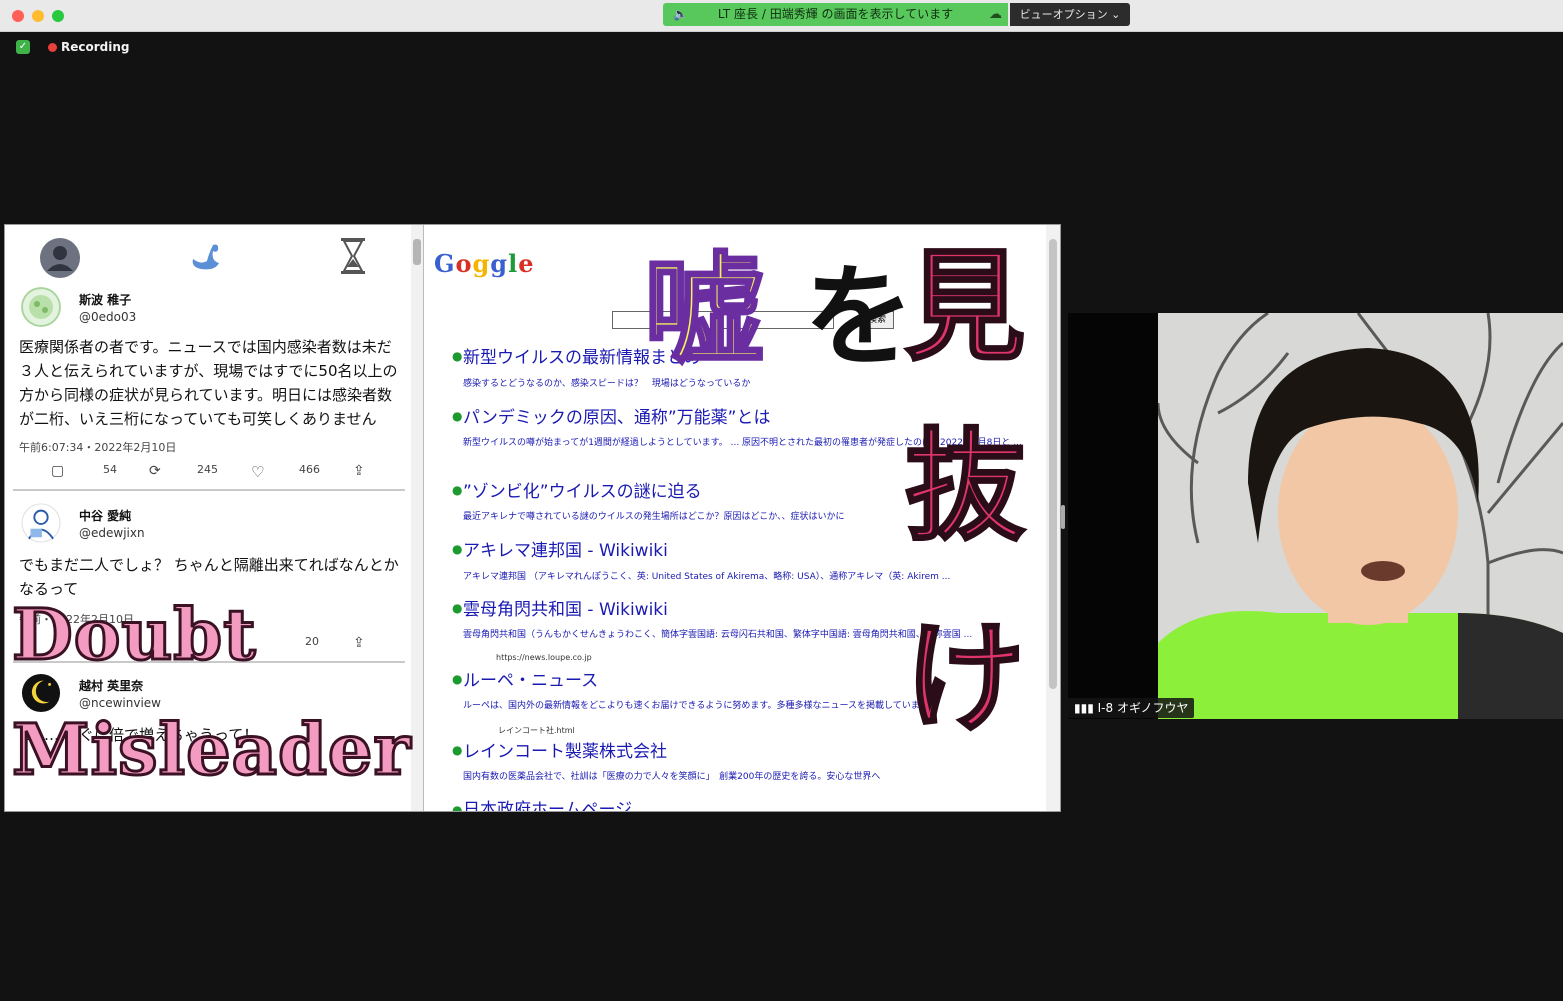 The height and width of the screenshot is (1001, 1563). What do you see at coordinates (60, 258) in the screenshot?
I see `profile-icon` at bounding box center [60, 258].